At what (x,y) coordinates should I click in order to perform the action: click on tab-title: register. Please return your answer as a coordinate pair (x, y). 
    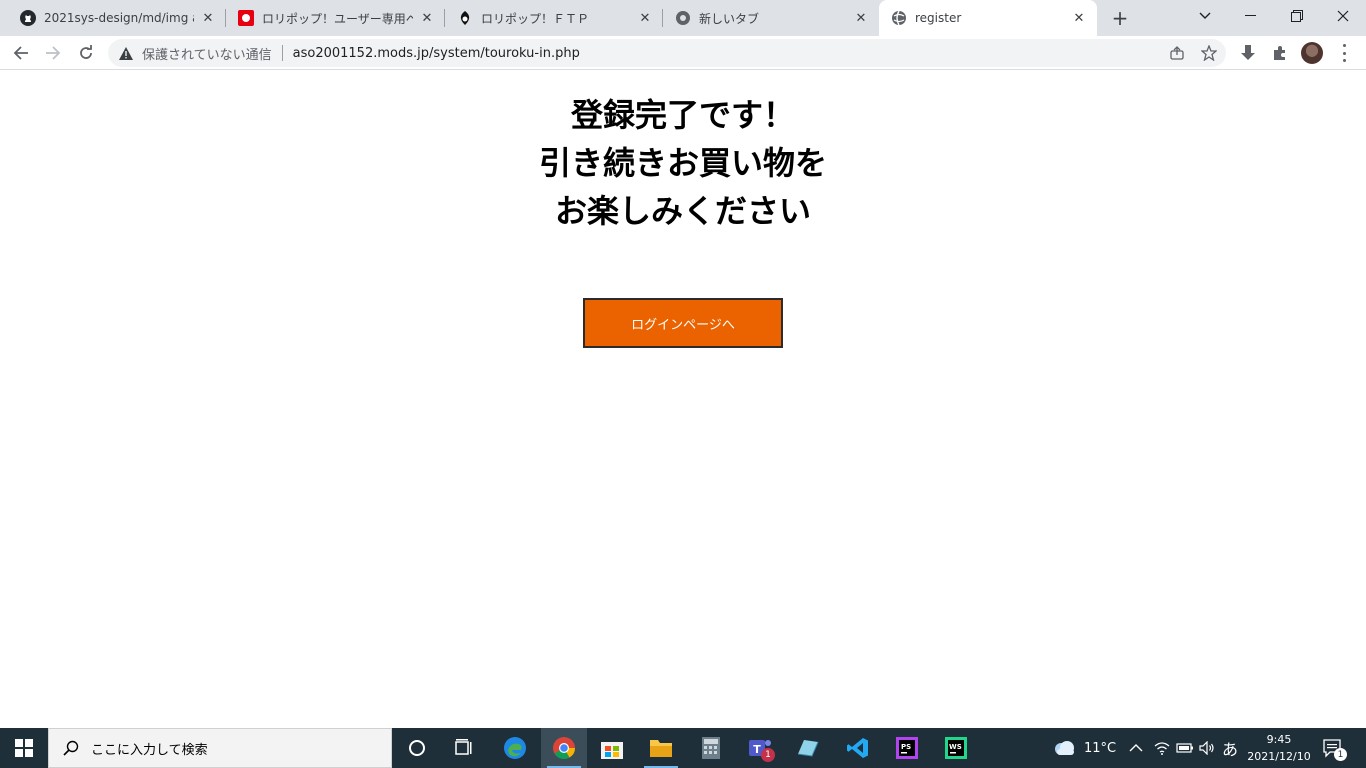
    Looking at the image, I should click on (938, 18).